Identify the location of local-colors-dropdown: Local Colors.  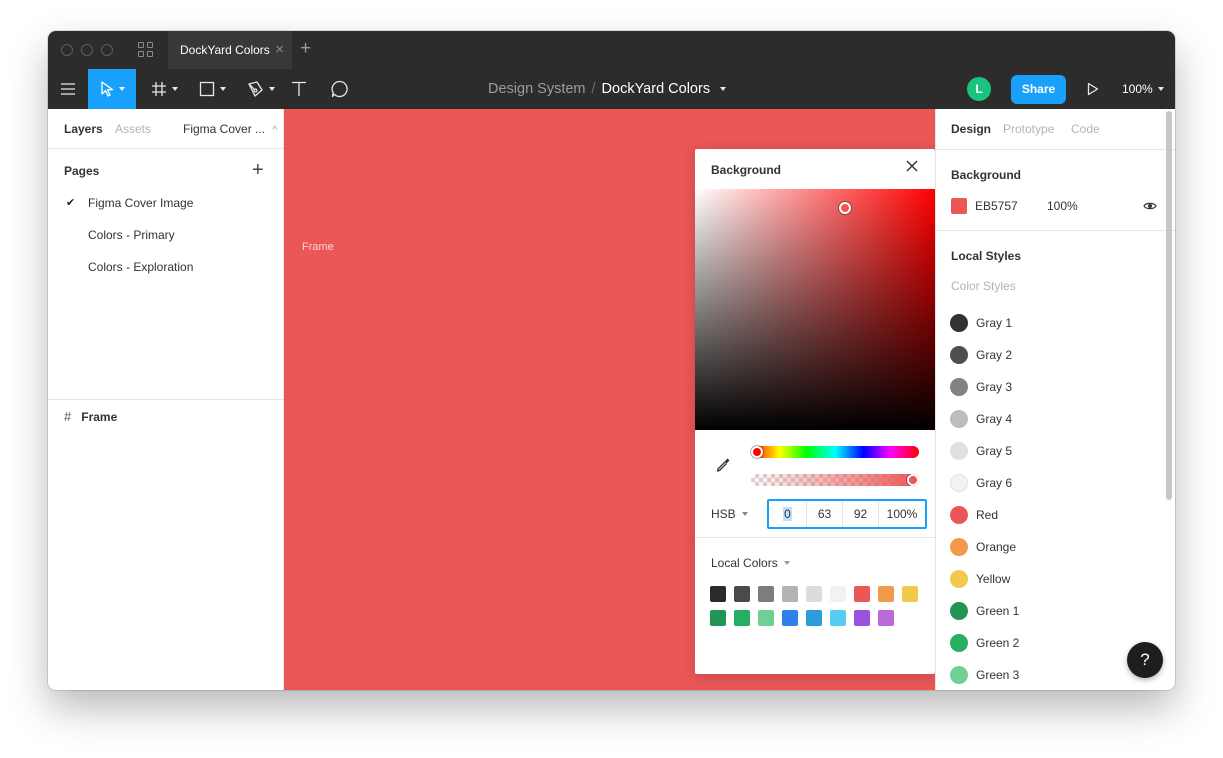
(750, 563).